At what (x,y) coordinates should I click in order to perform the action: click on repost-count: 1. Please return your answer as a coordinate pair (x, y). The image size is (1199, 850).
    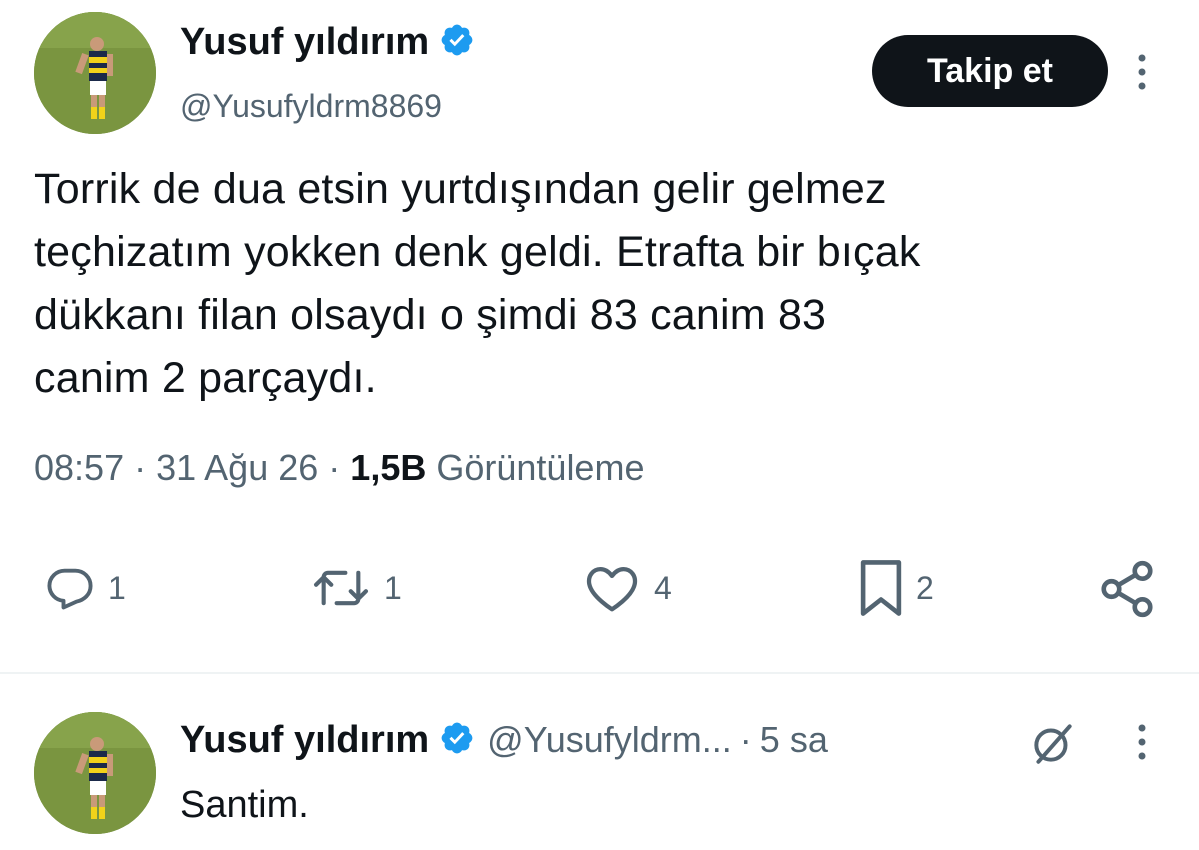
    Looking at the image, I should click on (393, 587).